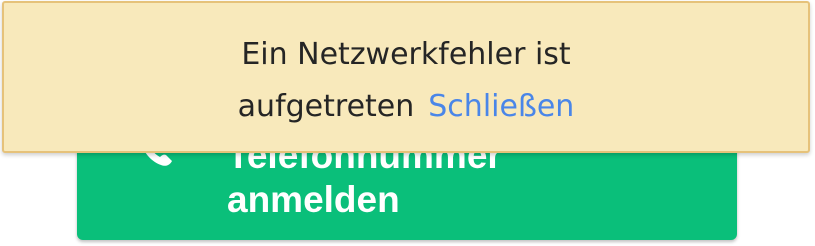 This screenshot has height=246, width=815. I want to click on phone-login-label-line2: anmelden, so click(313, 199).